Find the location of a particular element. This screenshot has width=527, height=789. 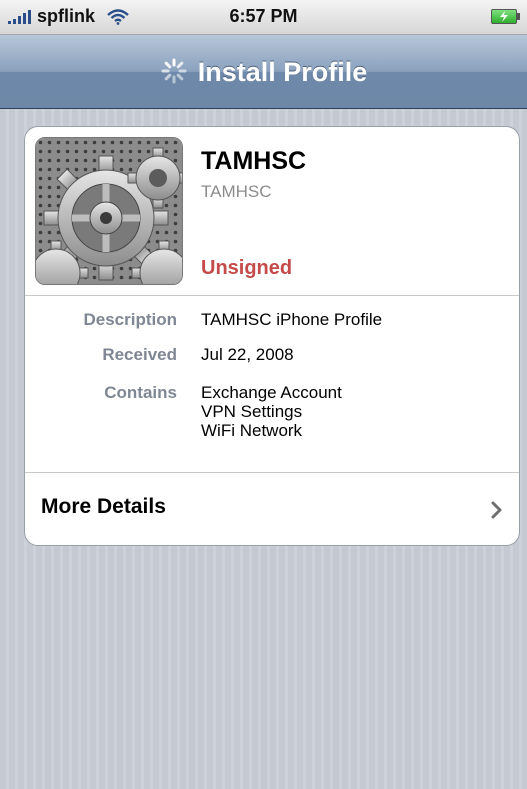

page-title: Install Profile is located at coordinates (263, 72).